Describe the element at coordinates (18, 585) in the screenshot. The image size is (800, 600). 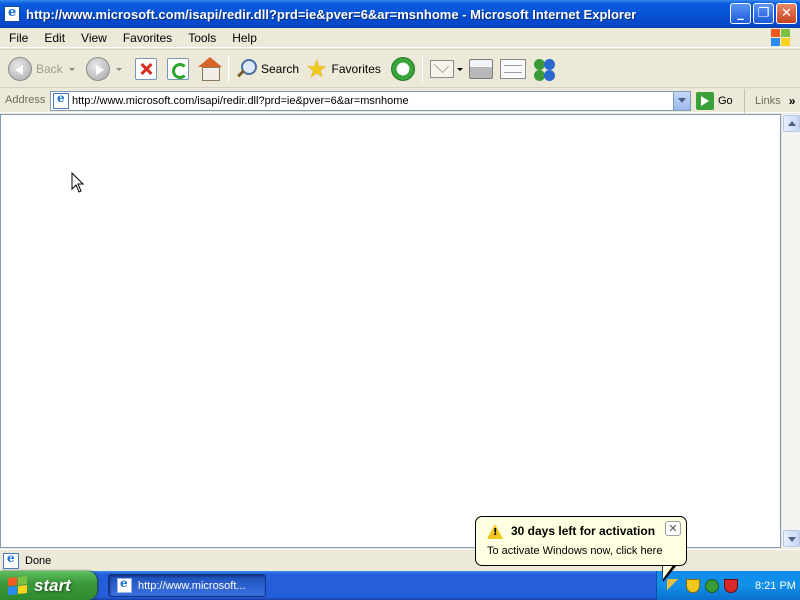
I see `windows-flag-icon` at that location.